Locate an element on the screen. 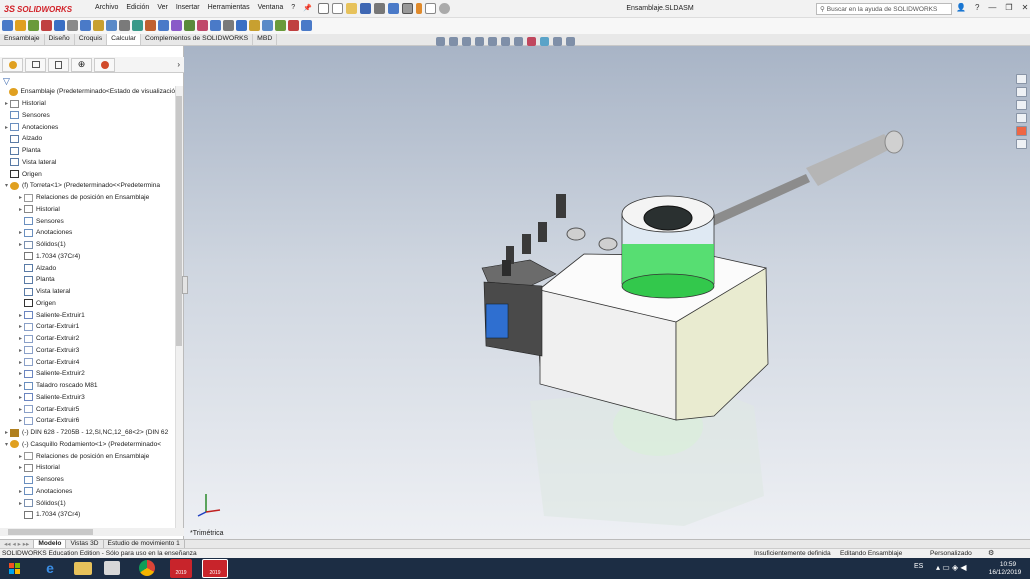  tree-item: ▸ Cortar-Extruir3 is located at coordinates (87, 351).